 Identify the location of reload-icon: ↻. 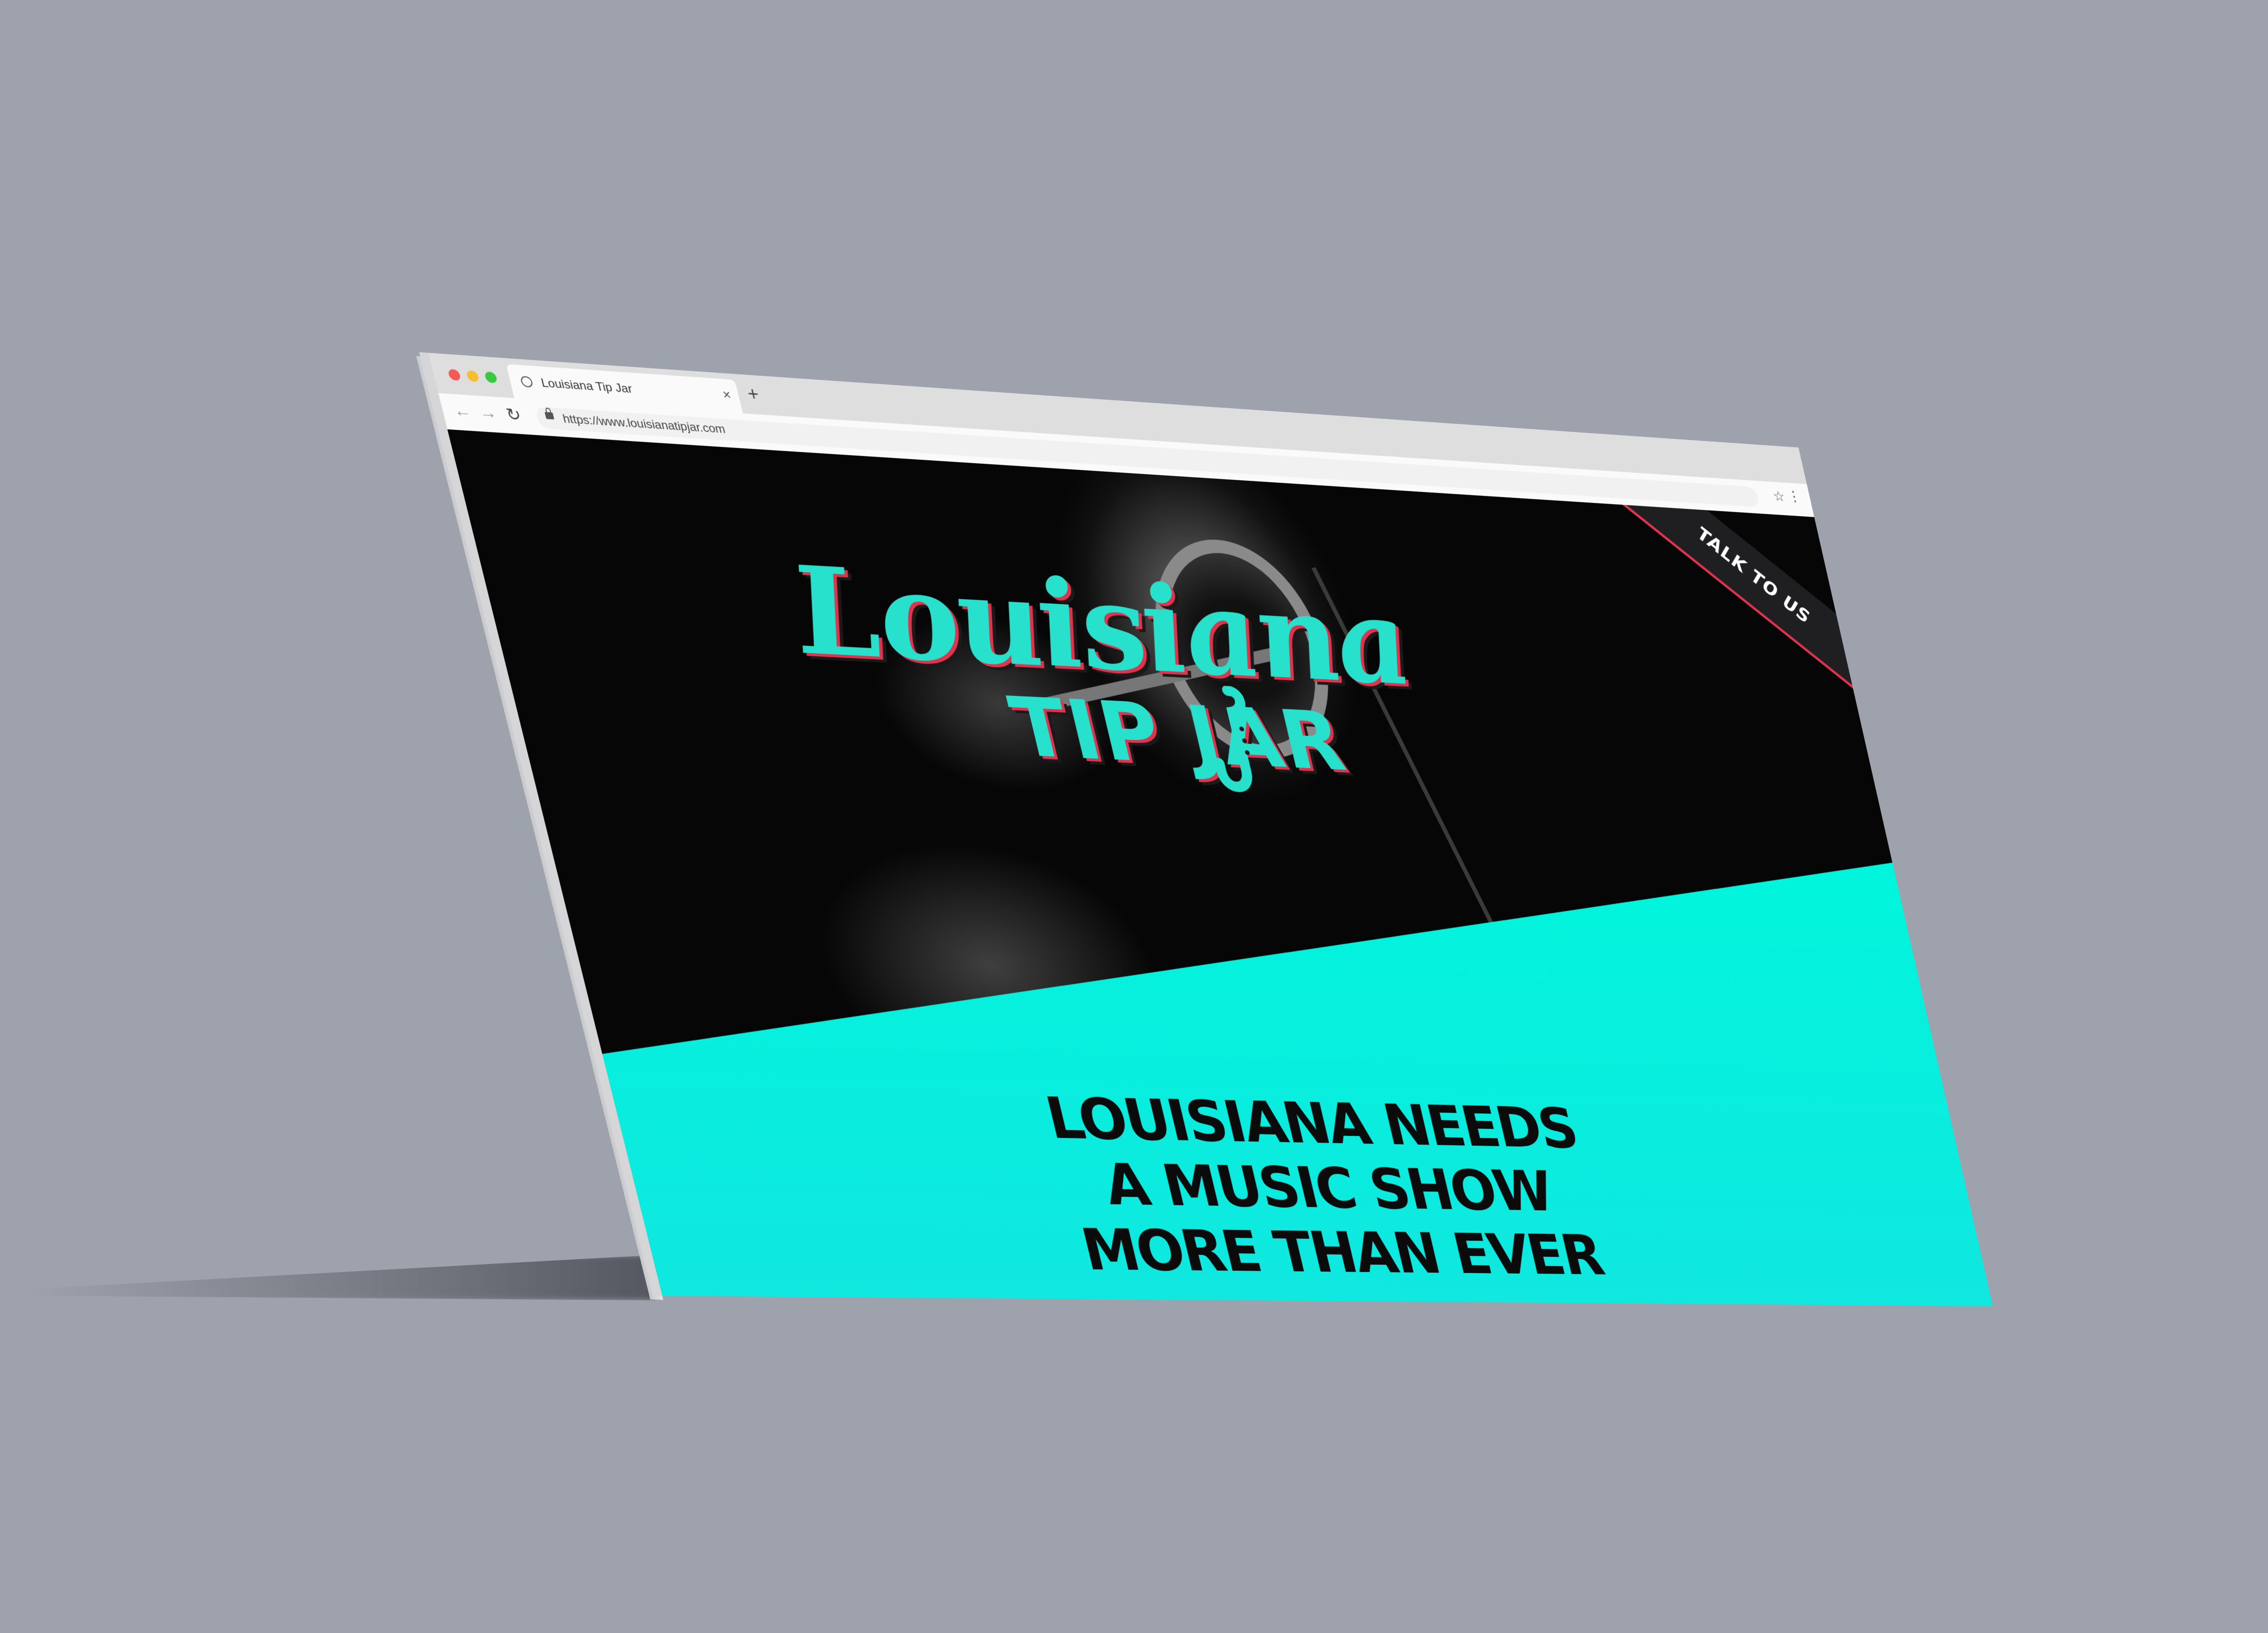
(513, 414).